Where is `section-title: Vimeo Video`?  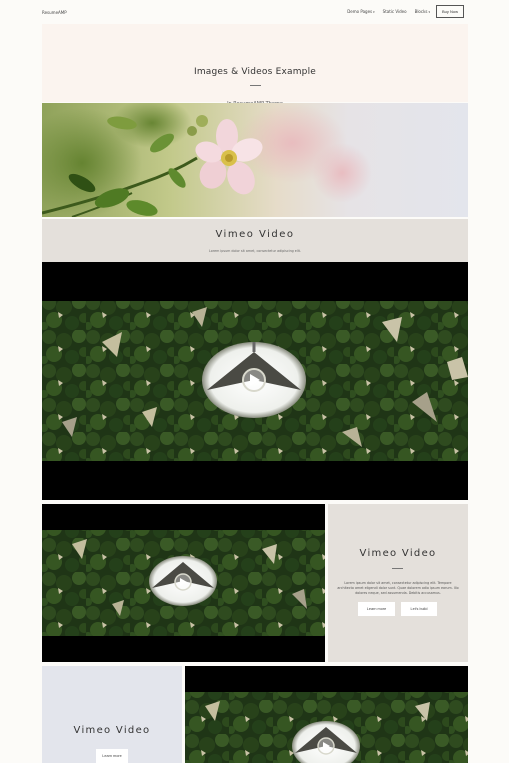
section-title: Vimeo Video is located at coordinates (255, 234).